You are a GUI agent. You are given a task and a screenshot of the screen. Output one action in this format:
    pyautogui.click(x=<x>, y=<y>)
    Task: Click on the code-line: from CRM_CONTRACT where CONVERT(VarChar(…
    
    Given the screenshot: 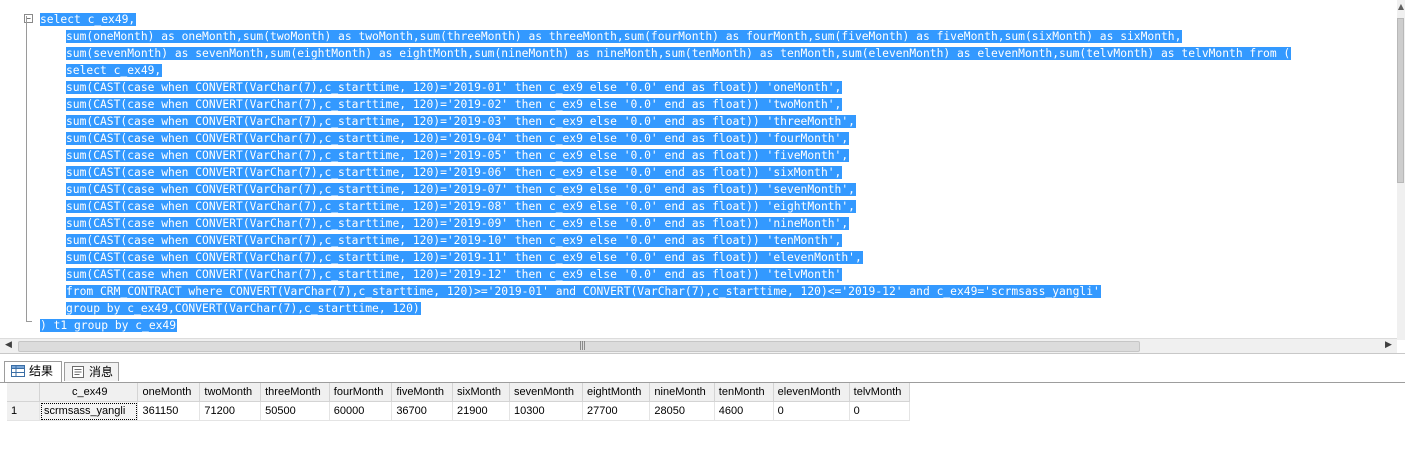 What is the action you would take?
    pyautogui.click(x=665, y=291)
    